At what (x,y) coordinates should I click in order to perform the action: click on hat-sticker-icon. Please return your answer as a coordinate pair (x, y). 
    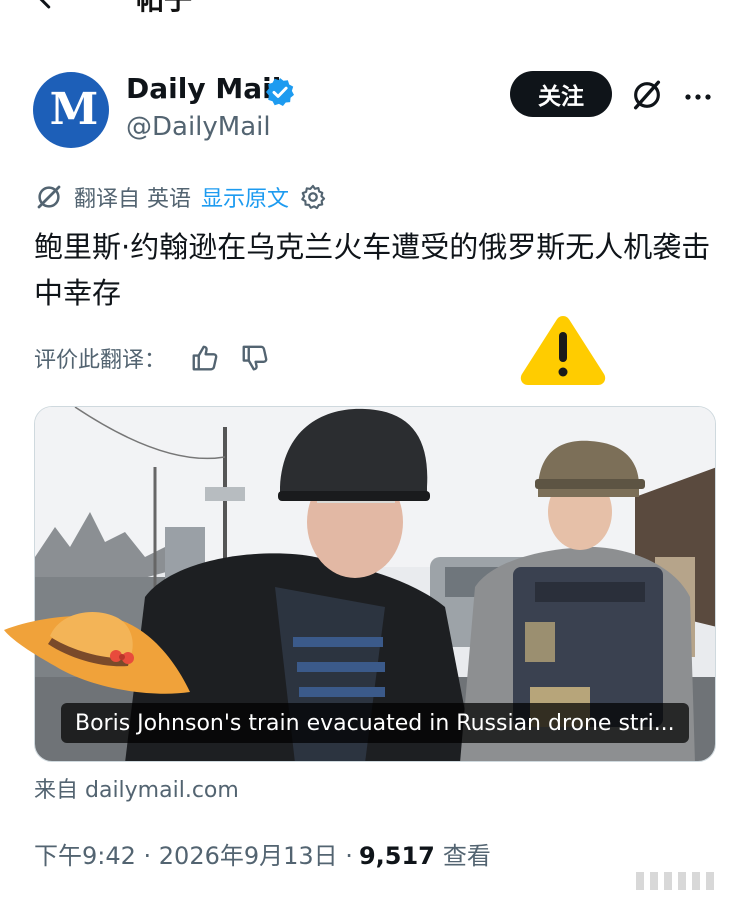
    Looking at the image, I should click on (97, 653).